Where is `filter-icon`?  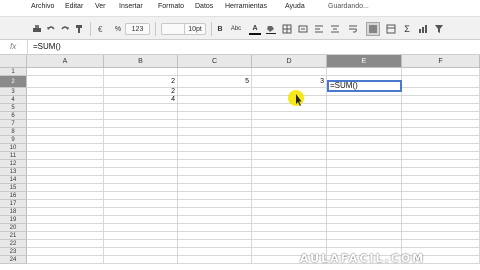 filter-icon is located at coordinates (439, 29).